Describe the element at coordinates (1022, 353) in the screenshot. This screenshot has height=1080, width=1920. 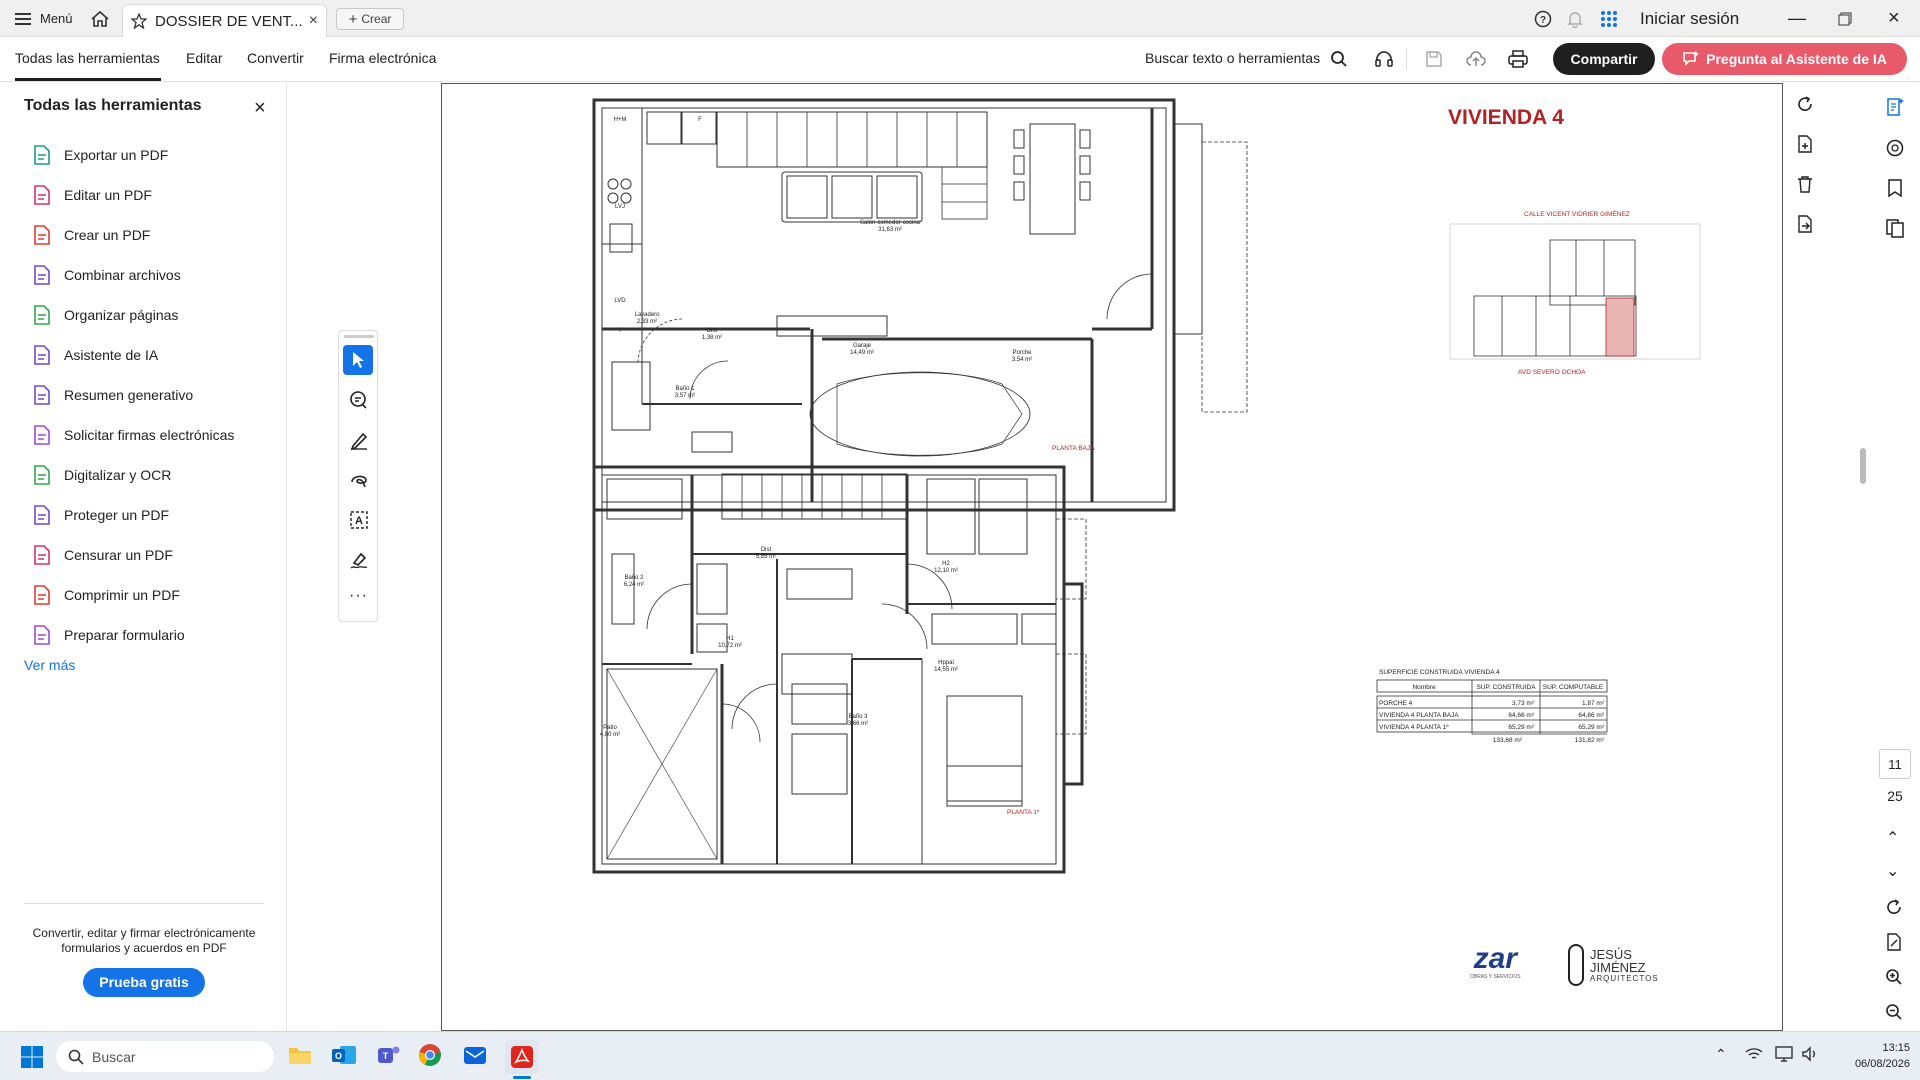
I see `room-name-porche: Porche` at that location.